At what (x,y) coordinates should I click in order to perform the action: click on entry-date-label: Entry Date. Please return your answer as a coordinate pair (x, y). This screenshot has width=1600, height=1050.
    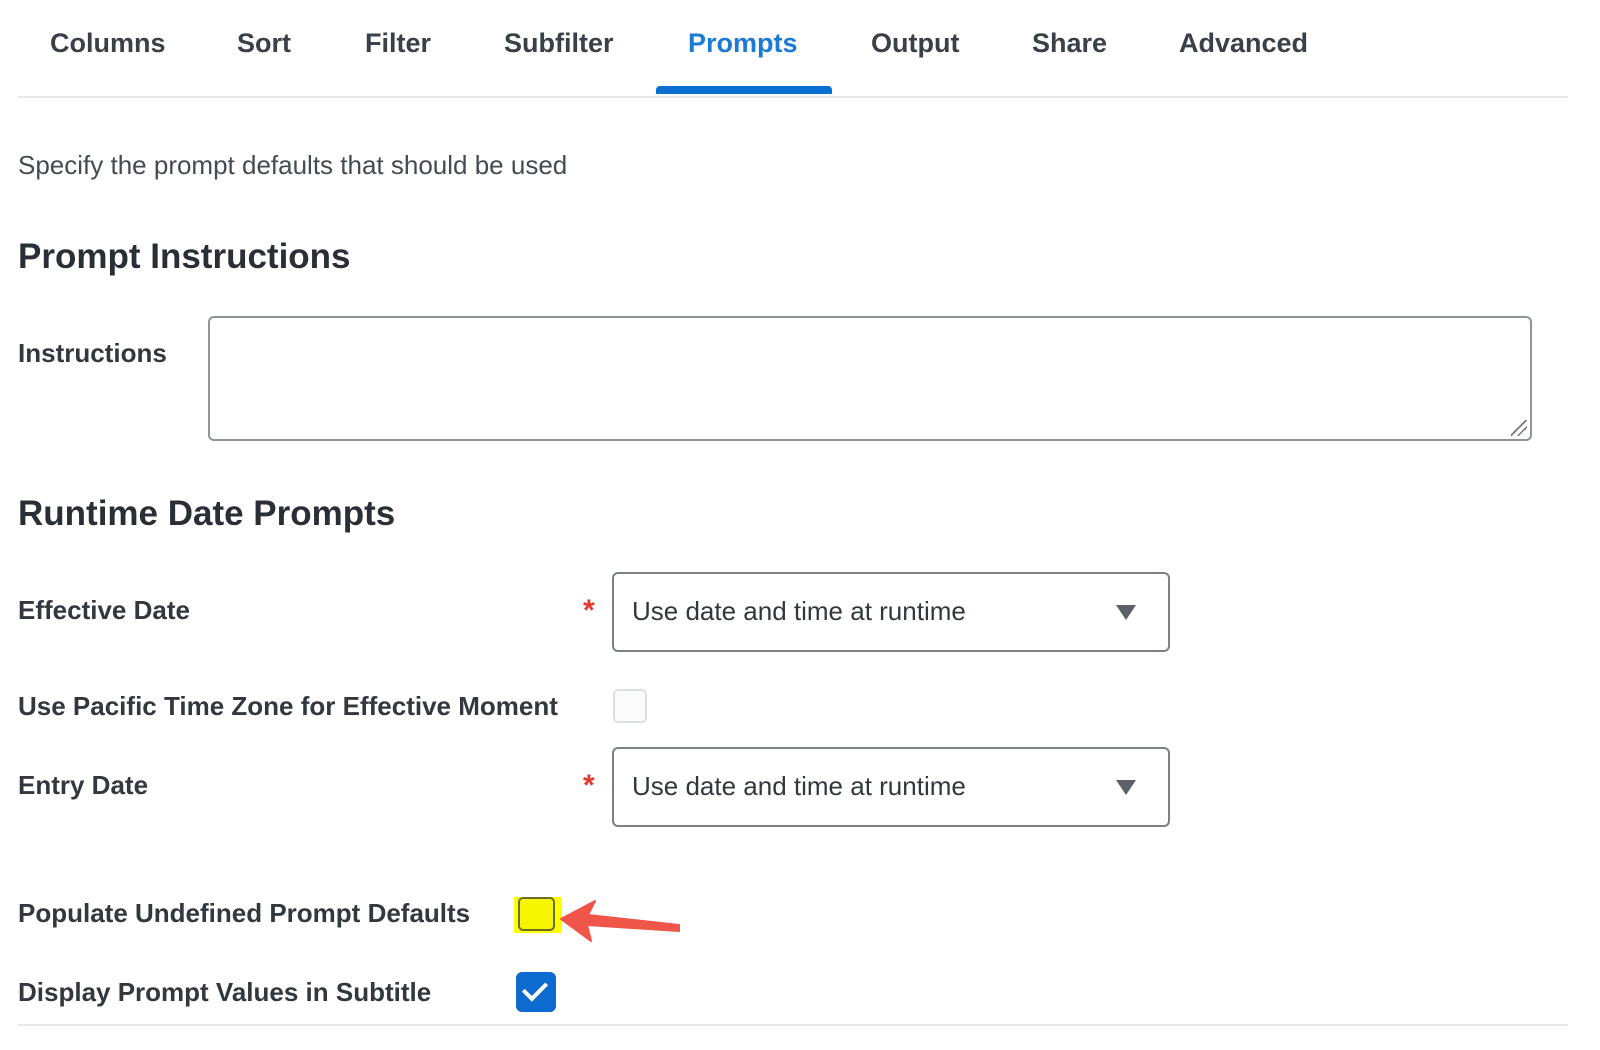
    Looking at the image, I should click on (83, 785).